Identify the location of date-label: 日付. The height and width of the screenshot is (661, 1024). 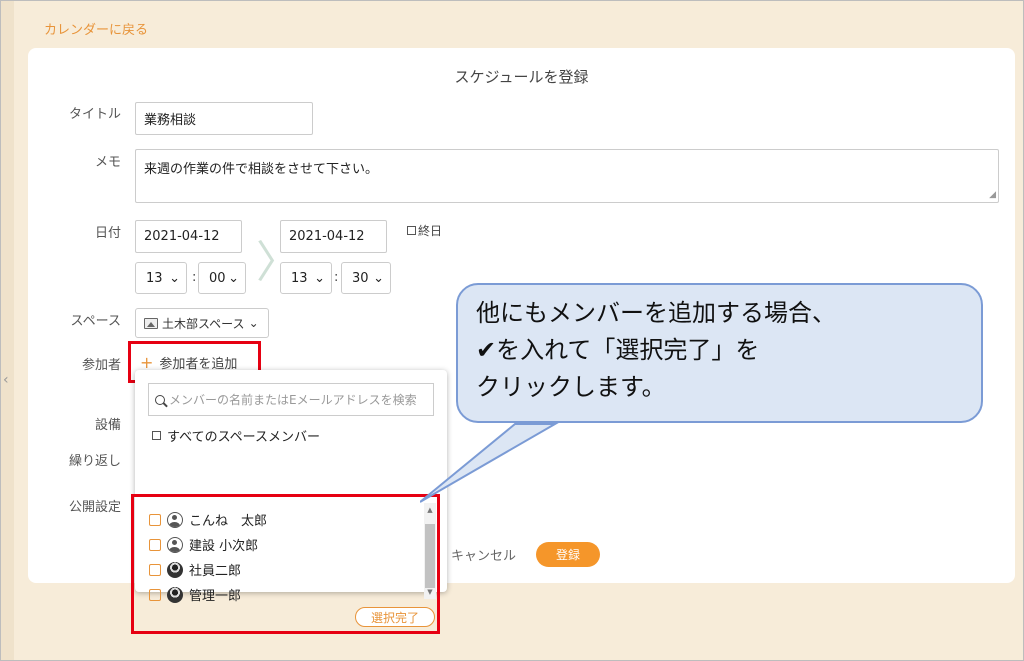
(107, 233).